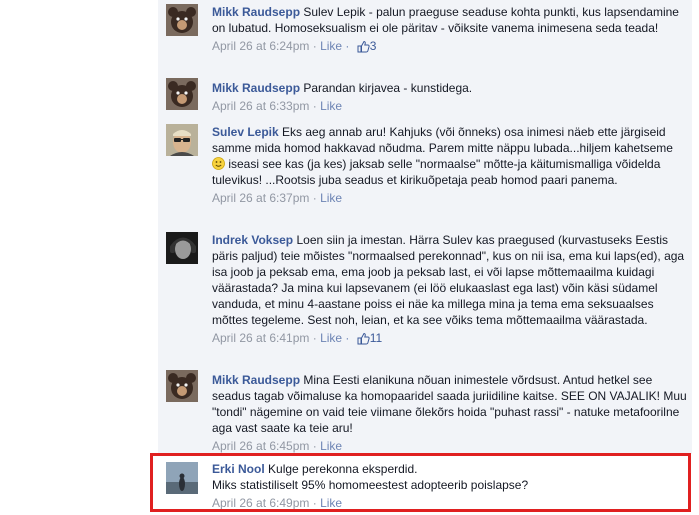 The height and width of the screenshot is (515, 699). What do you see at coordinates (260, 446) in the screenshot?
I see `comment-timestamp: April 26 at 6:45pm` at bounding box center [260, 446].